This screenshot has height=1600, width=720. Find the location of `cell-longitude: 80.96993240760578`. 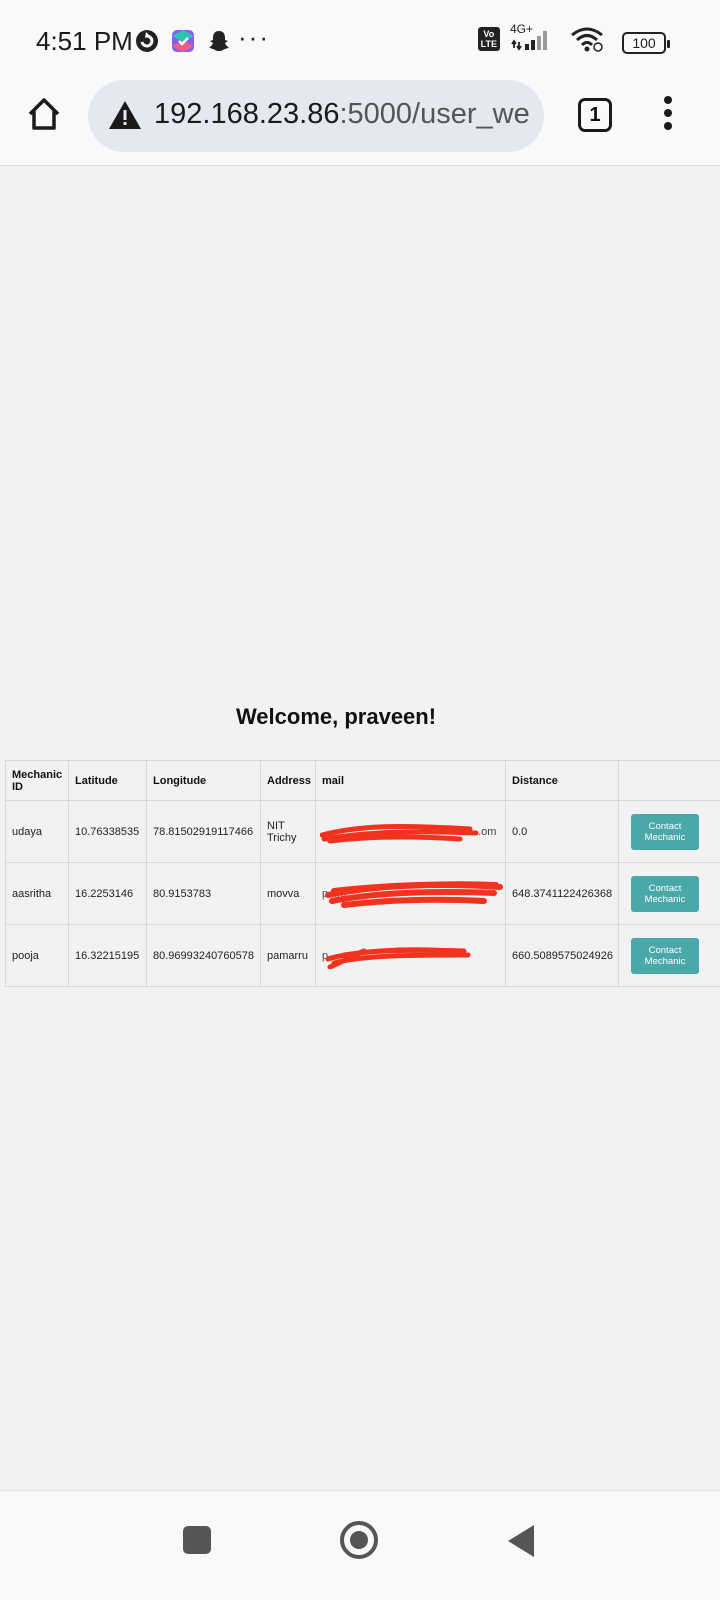

cell-longitude: 80.96993240760578 is located at coordinates (203, 955).